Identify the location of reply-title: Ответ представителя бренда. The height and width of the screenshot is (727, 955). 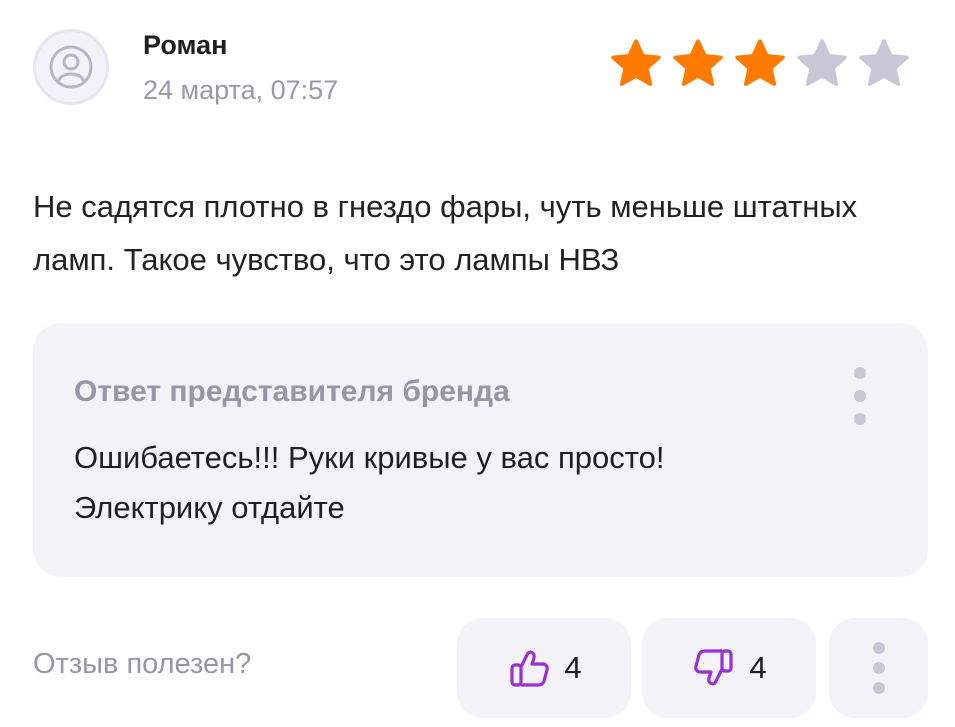
(292, 391).